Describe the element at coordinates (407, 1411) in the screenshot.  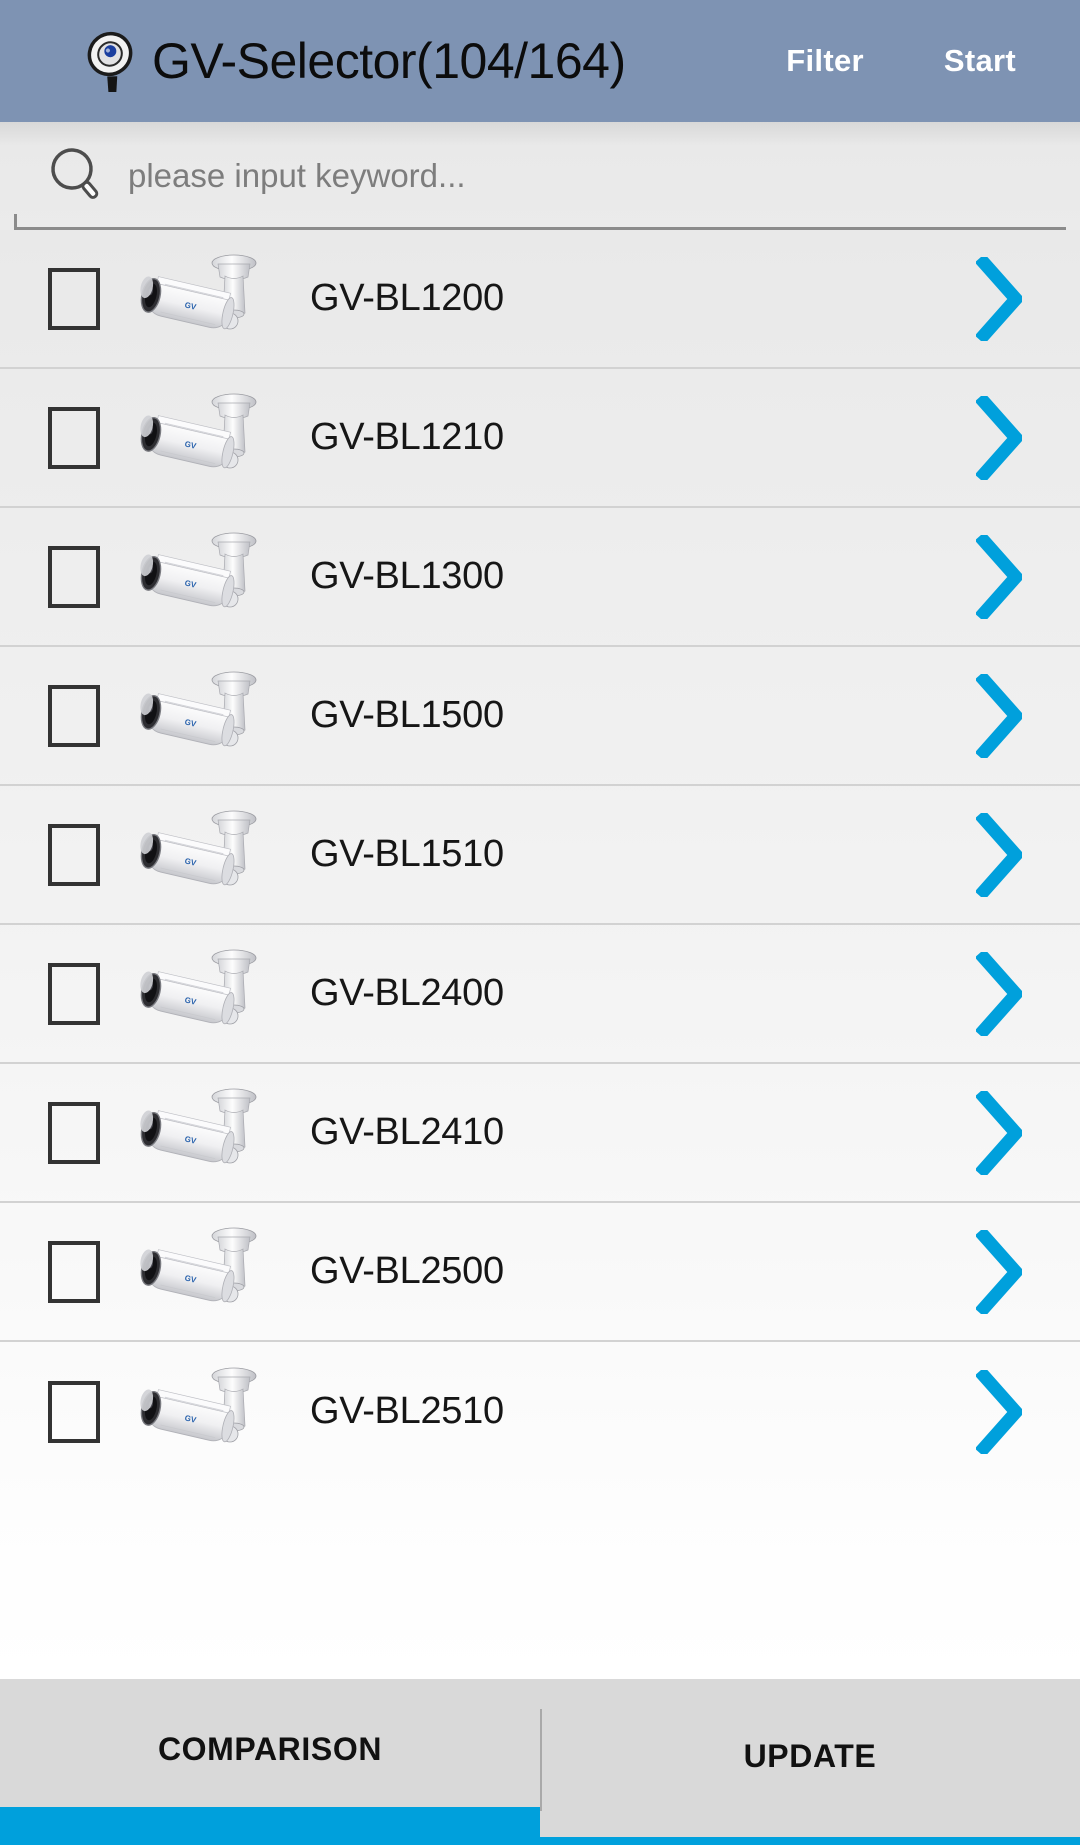
I see `device-model-label: GV-BL2510` at that location.